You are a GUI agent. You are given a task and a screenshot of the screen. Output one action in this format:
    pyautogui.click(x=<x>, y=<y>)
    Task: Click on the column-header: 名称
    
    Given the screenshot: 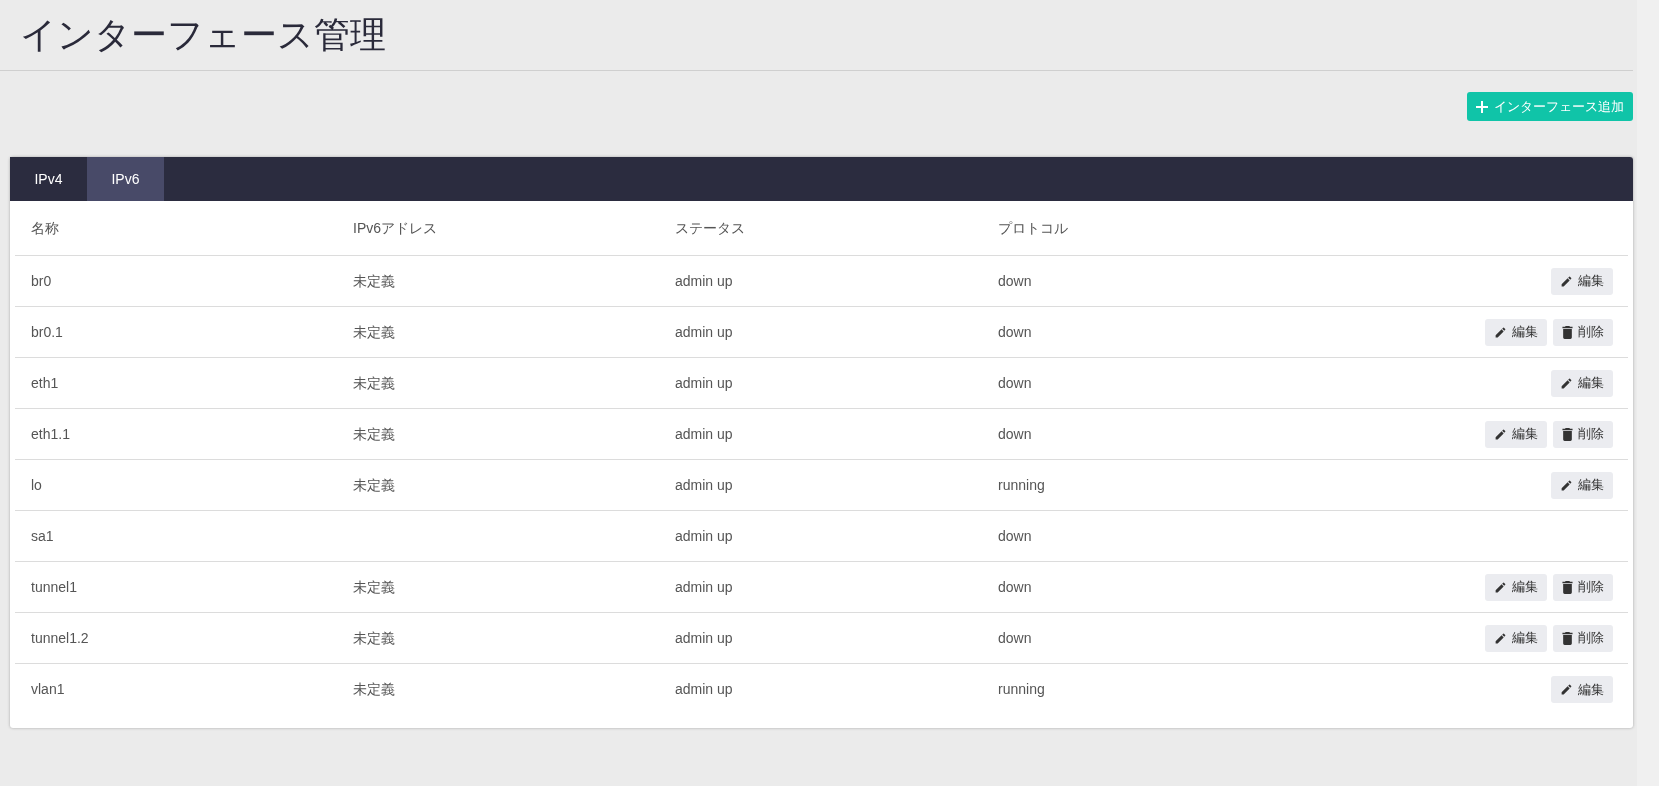 What is the action you would take?
    pyautogui.click(x=45, y=227)
    